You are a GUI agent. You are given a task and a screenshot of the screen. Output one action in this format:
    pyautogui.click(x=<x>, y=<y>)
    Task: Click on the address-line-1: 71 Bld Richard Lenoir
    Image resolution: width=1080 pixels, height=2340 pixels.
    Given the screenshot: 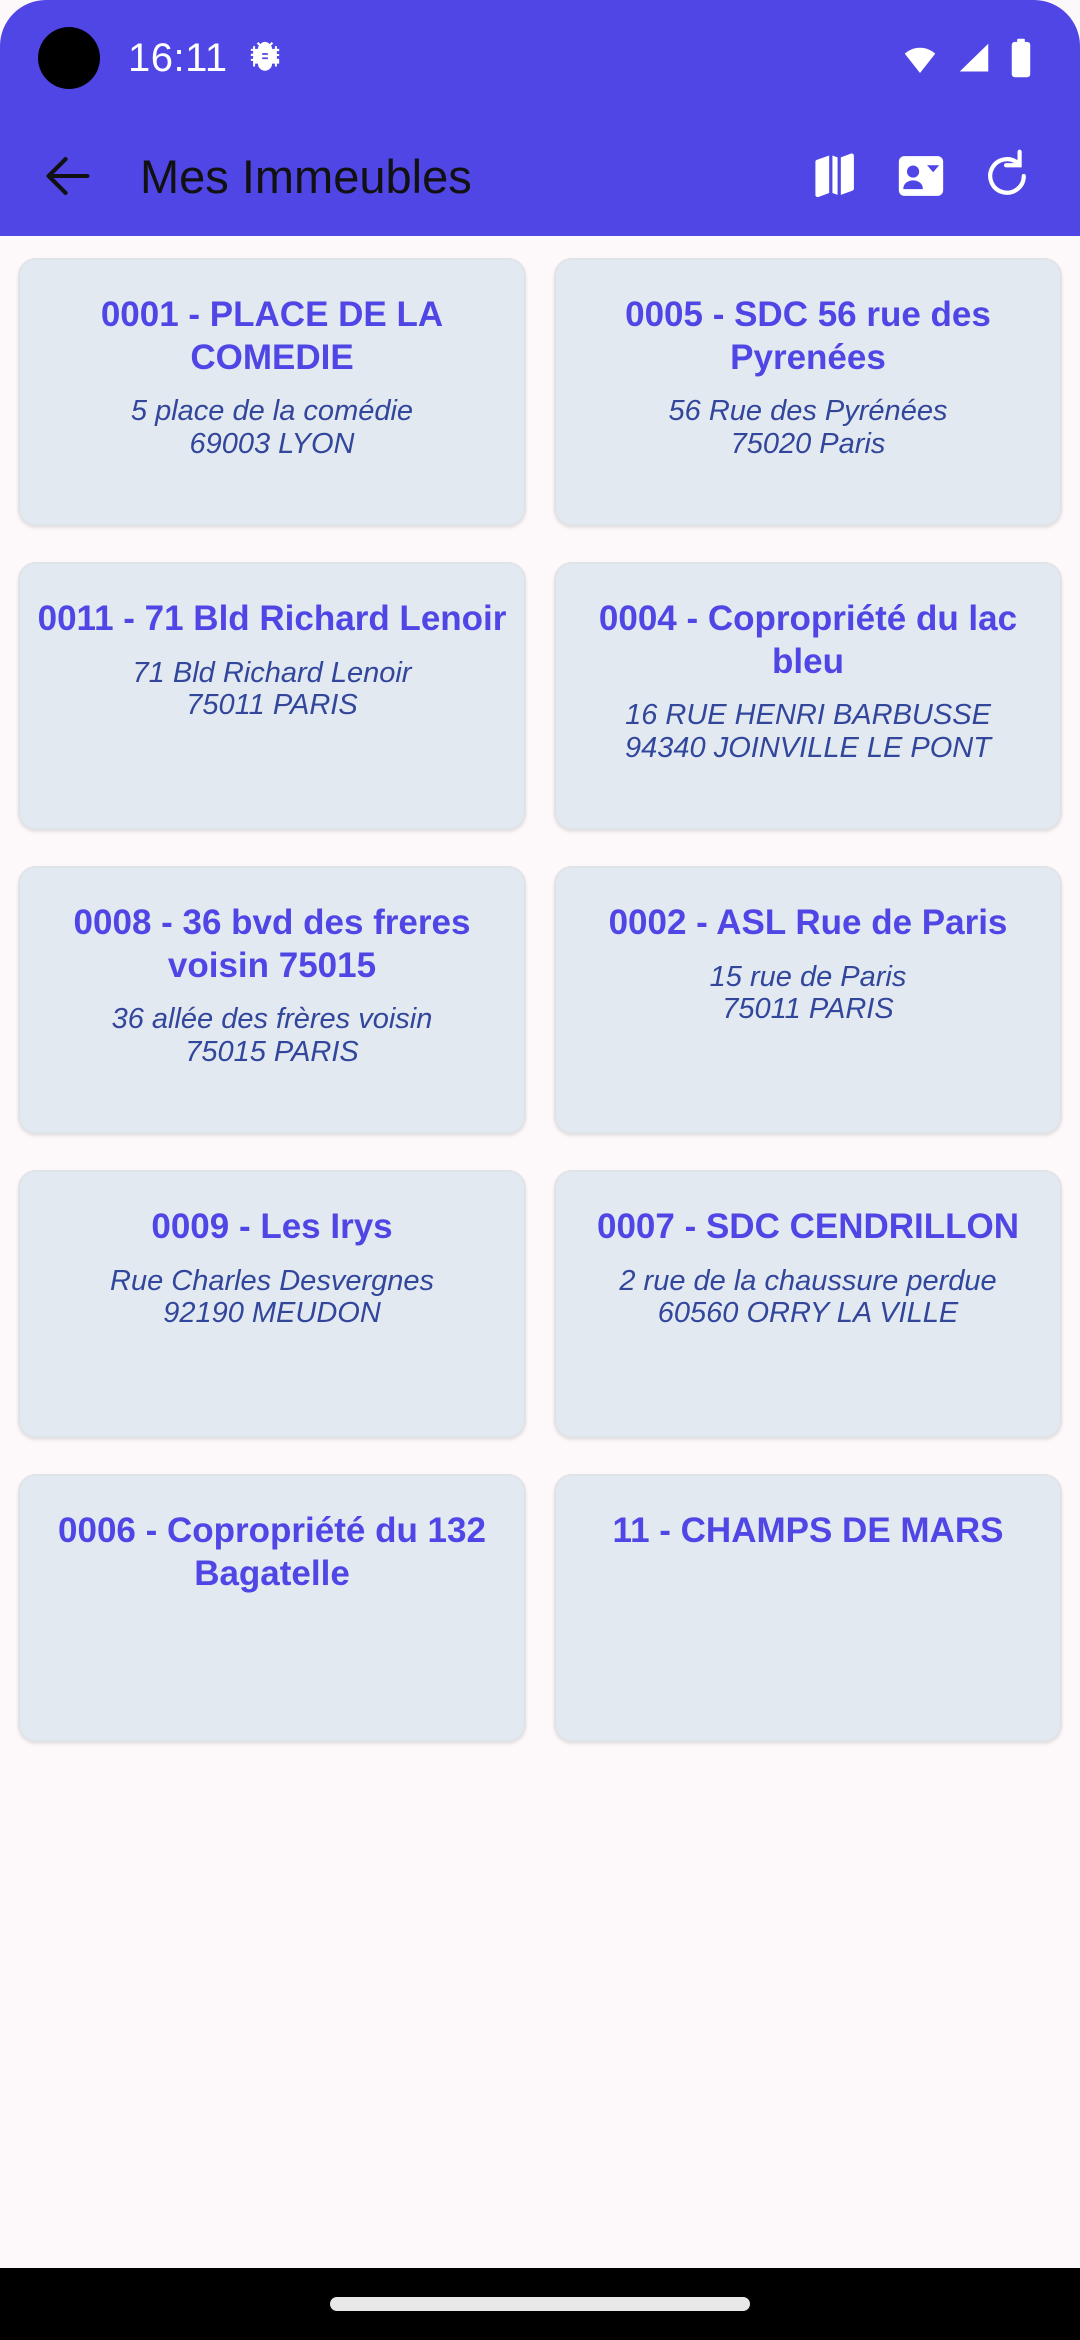 What is the action you would take?
    pyautogui.click(x=272, y=672)
    